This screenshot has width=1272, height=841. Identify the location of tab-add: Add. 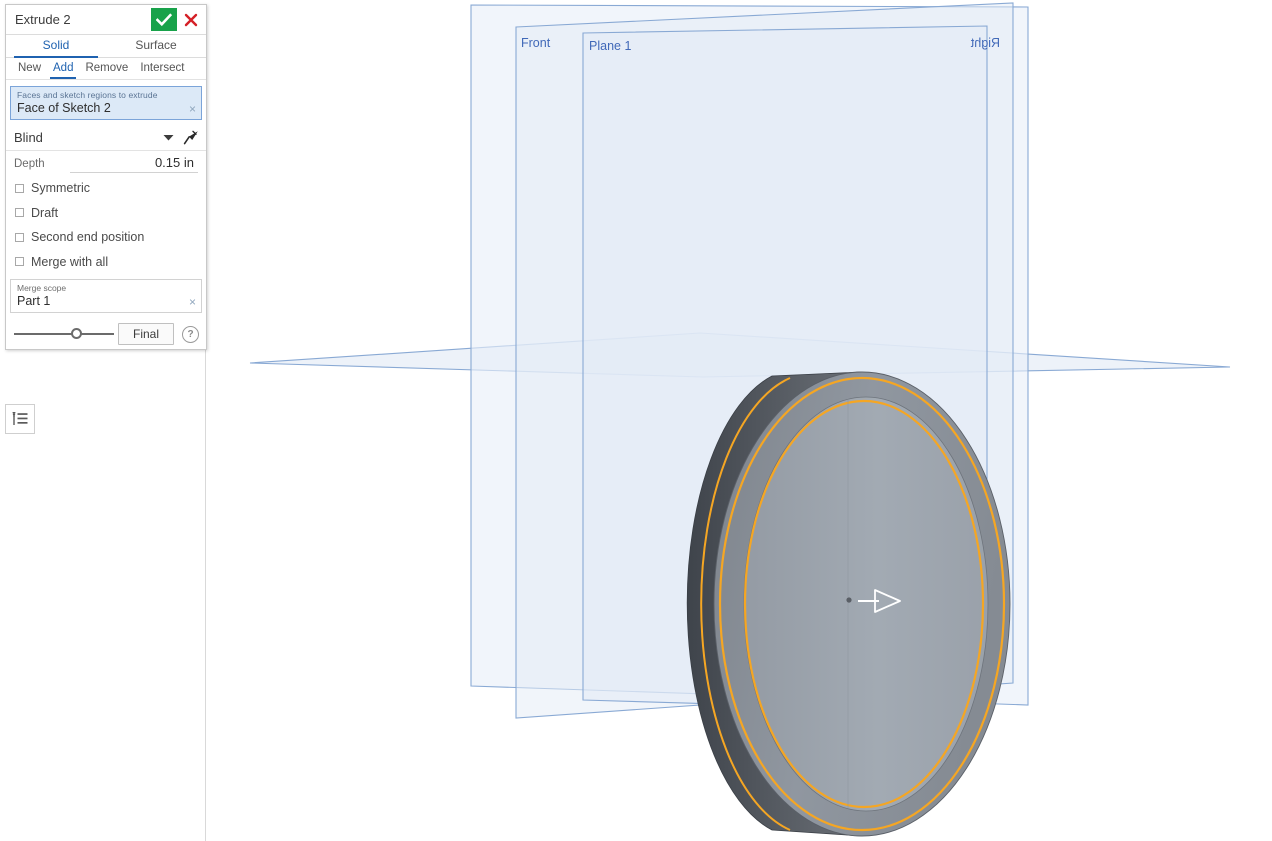
(63, 68).